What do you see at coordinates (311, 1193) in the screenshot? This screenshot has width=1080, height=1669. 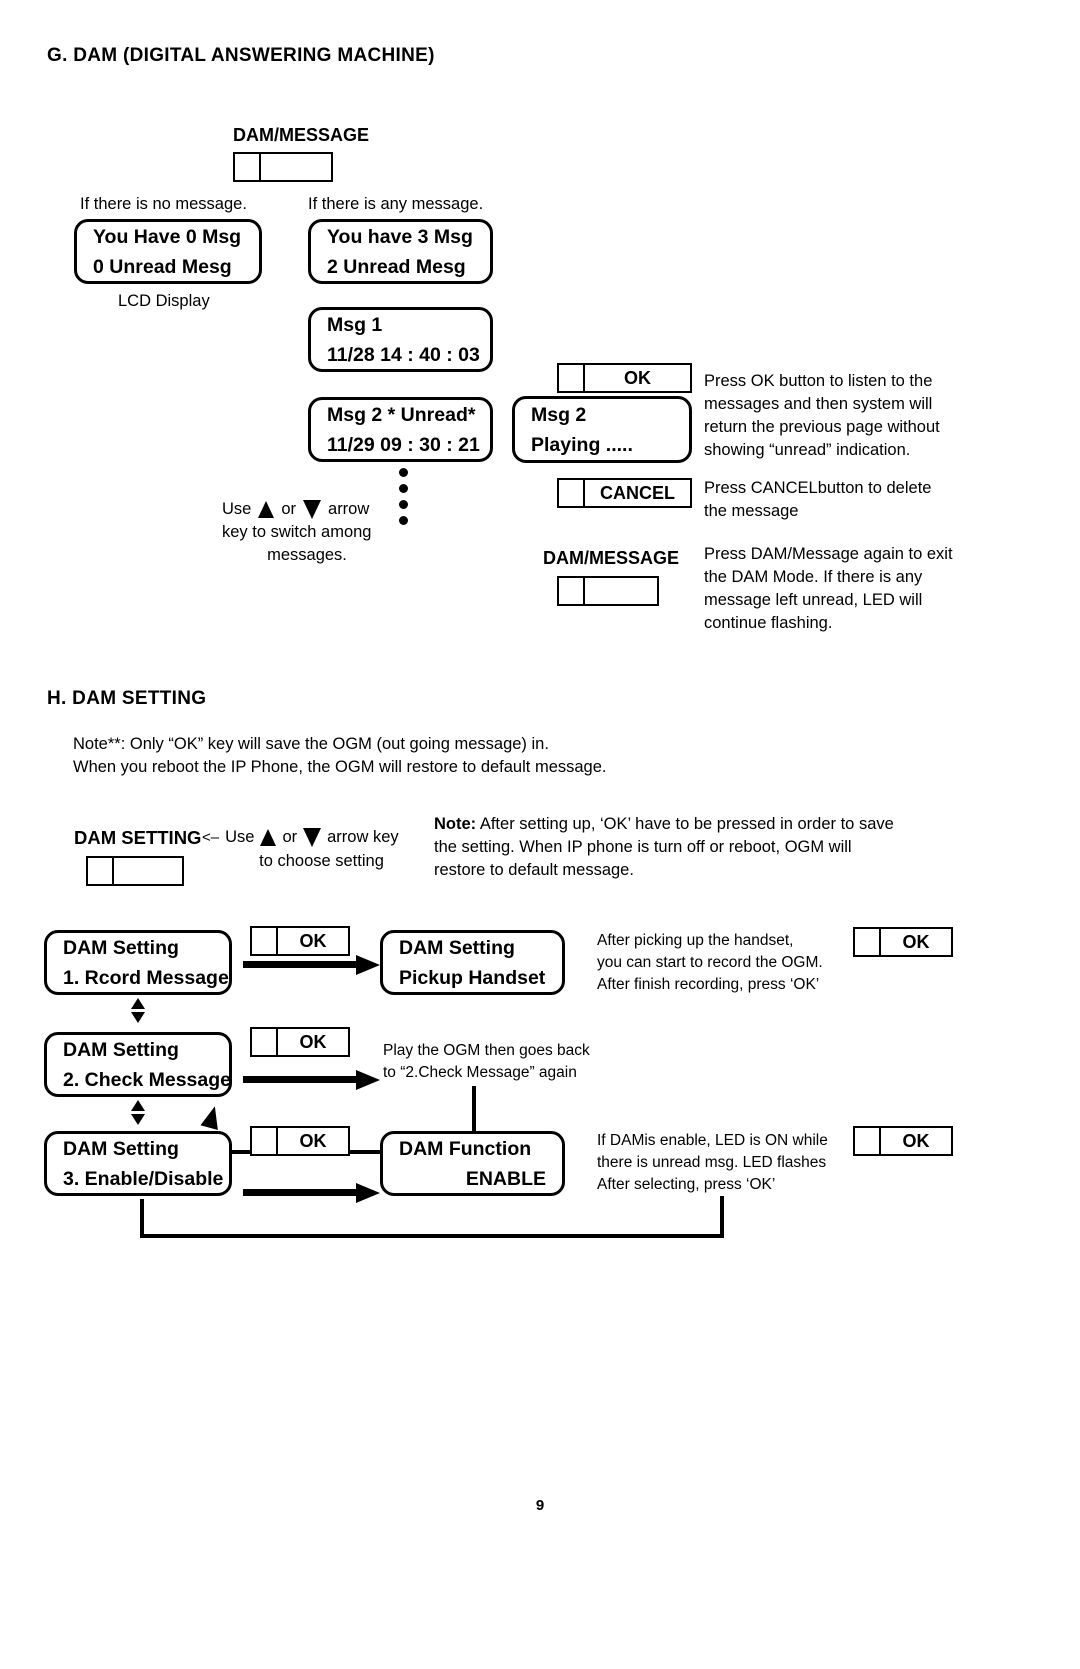 I see `row3-flow-arrow` at bounding box center [311, 1193].